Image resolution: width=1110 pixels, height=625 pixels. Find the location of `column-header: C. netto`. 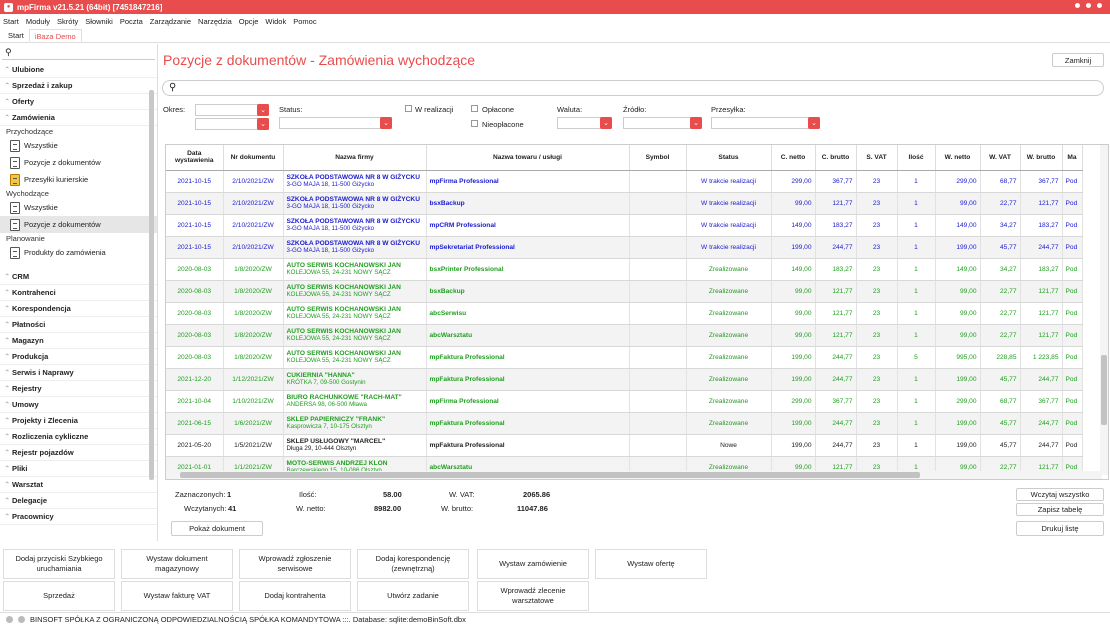

column-header: C. netto is located at coordinates (793, 158).